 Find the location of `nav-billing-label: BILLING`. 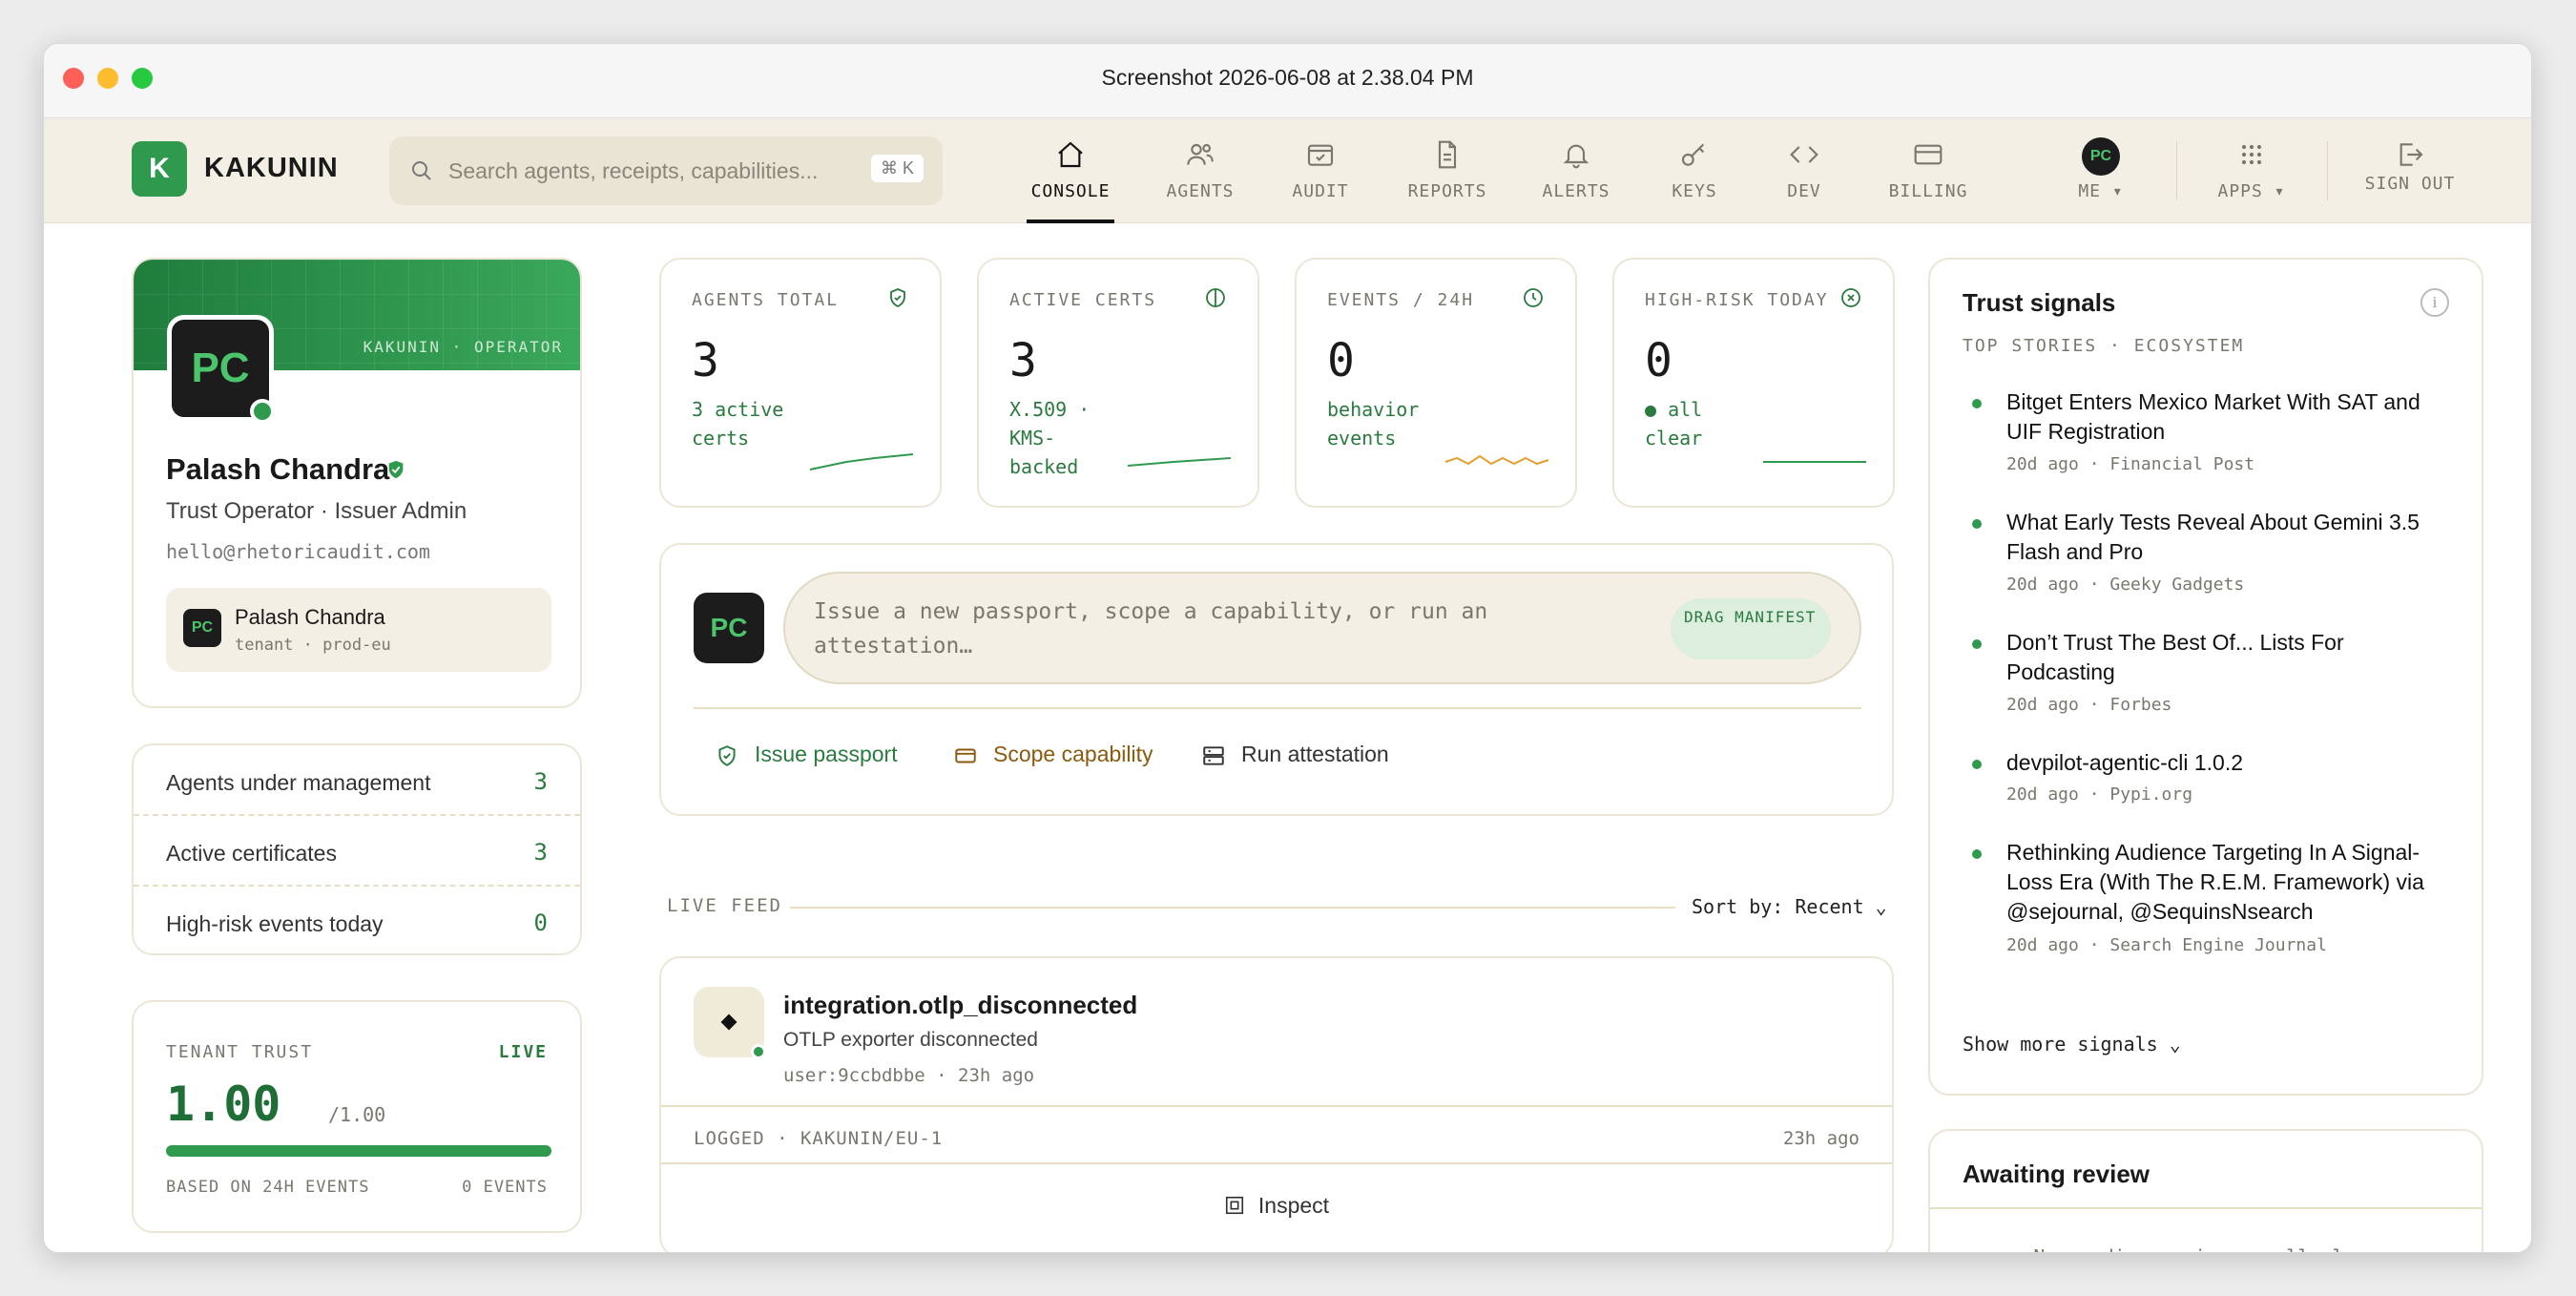

nav-billing-label: BILLING is located at coordinates (1928, 191).